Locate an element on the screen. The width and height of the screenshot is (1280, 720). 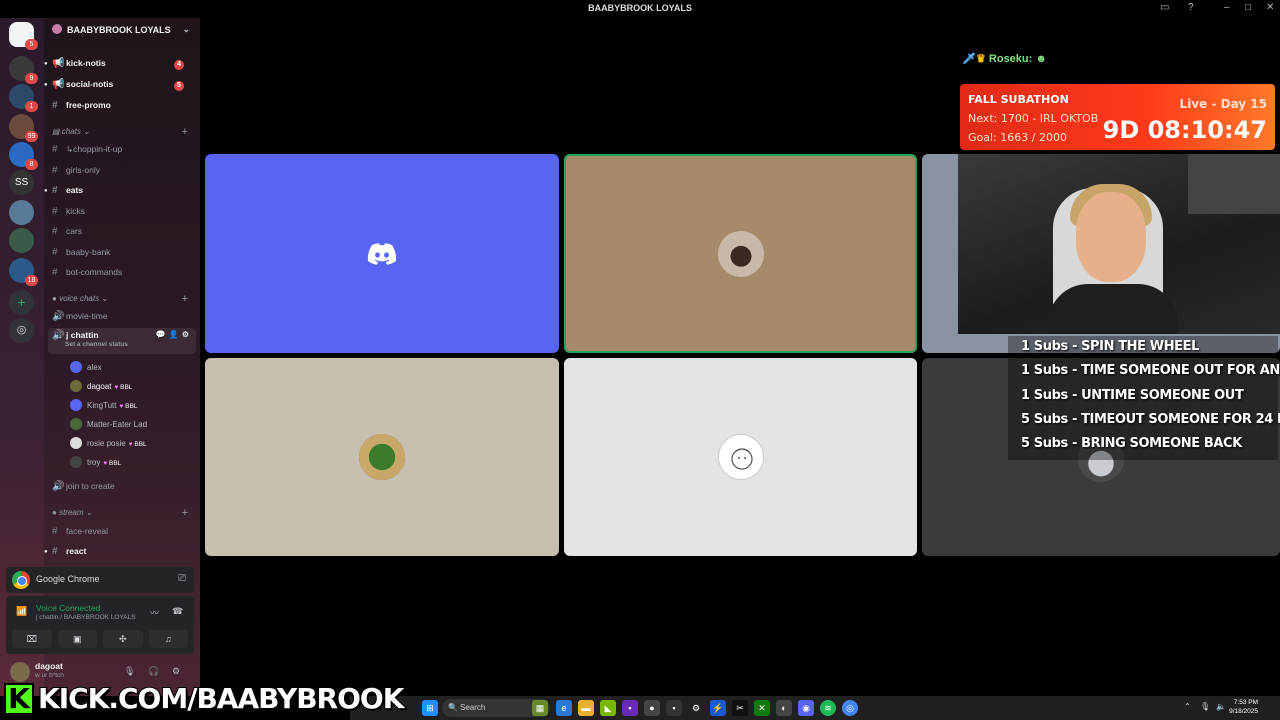
gear-icon: ⚙ is located at coordinates (176, 671).